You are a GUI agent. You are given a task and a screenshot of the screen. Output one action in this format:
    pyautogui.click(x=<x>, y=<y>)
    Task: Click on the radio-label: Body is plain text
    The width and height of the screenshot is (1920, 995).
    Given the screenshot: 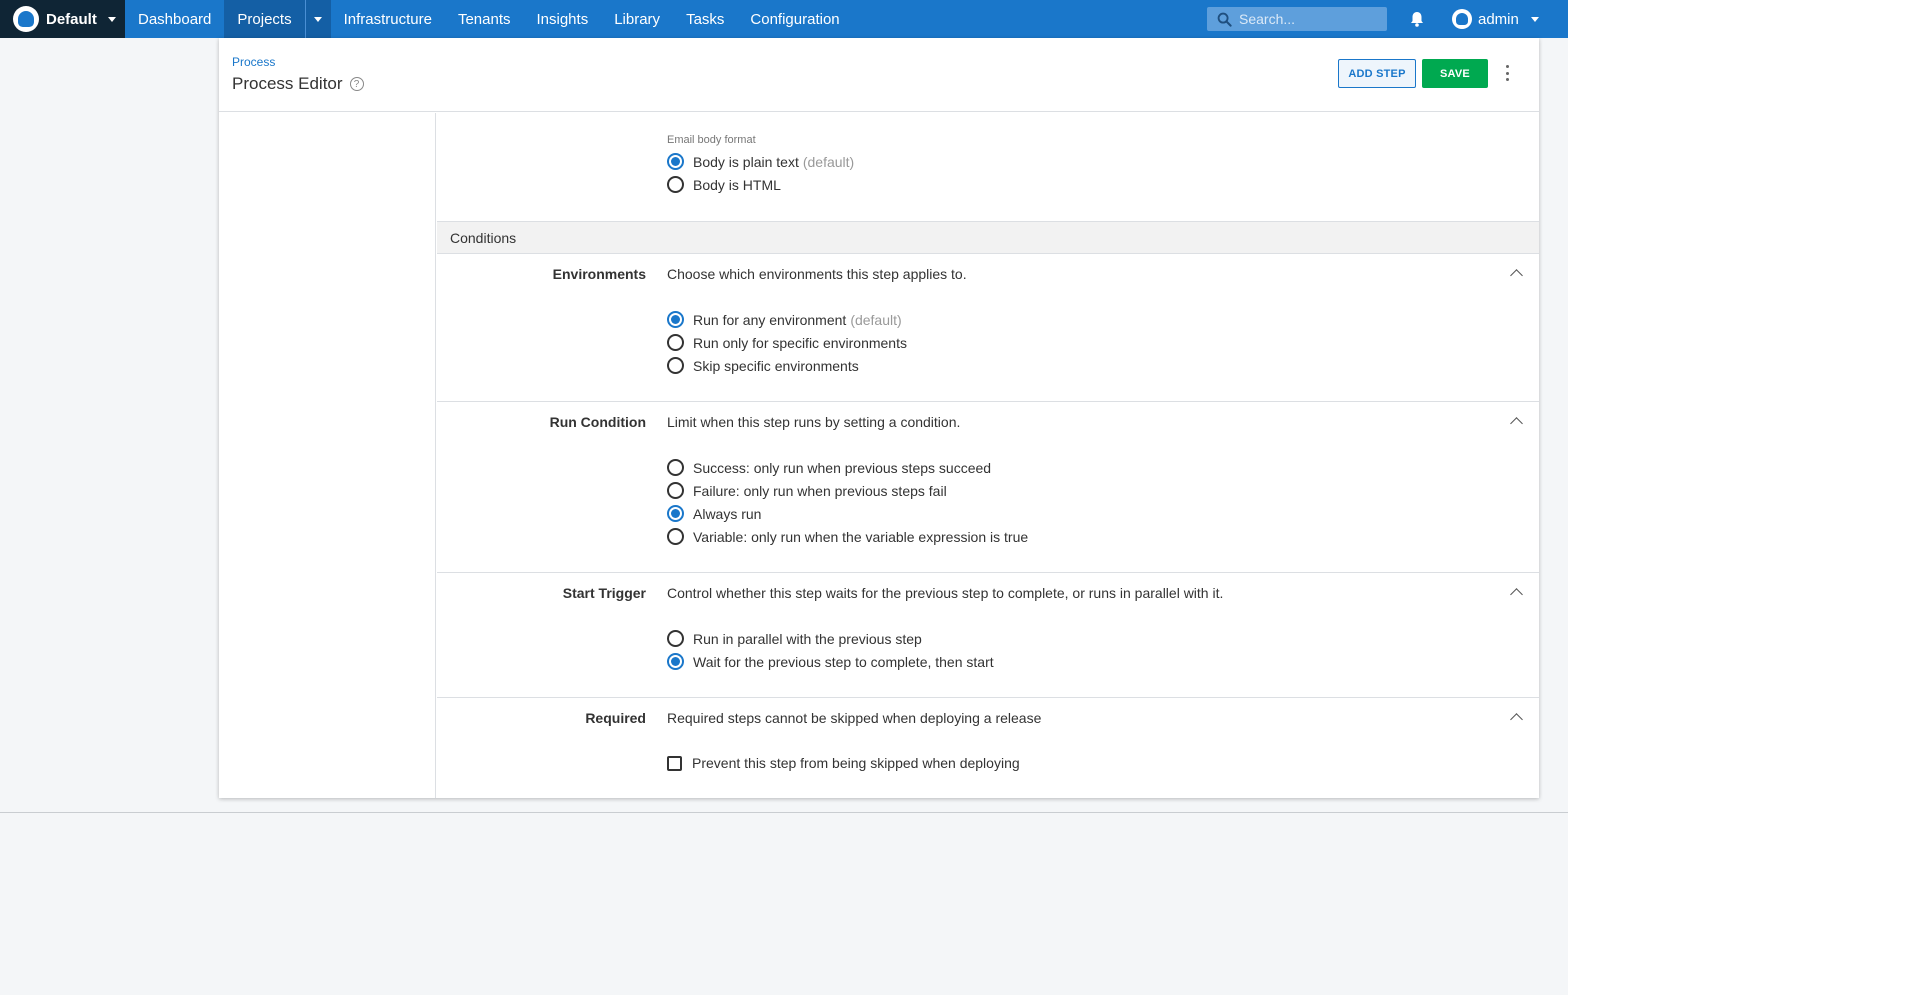 What is the action you would take?
    pyautogui.click(x=746, y=161)
    